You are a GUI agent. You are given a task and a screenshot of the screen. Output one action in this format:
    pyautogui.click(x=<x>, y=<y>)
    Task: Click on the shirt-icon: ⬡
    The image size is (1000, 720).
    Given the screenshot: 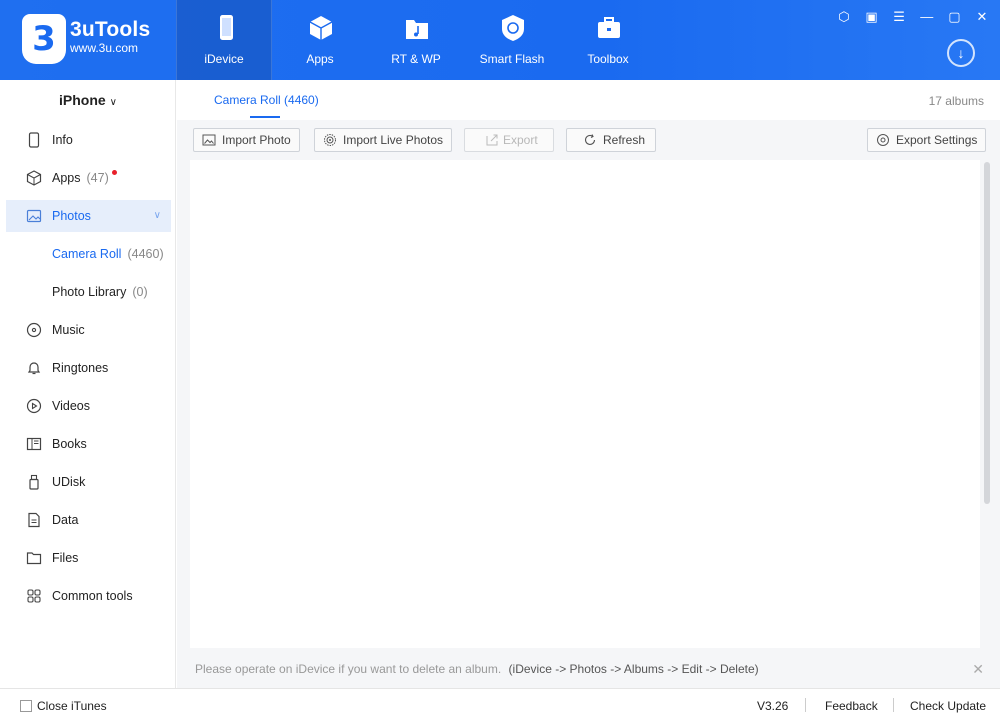 What is the action you would take?
    pyautogui.click(x=844, y=17)
    